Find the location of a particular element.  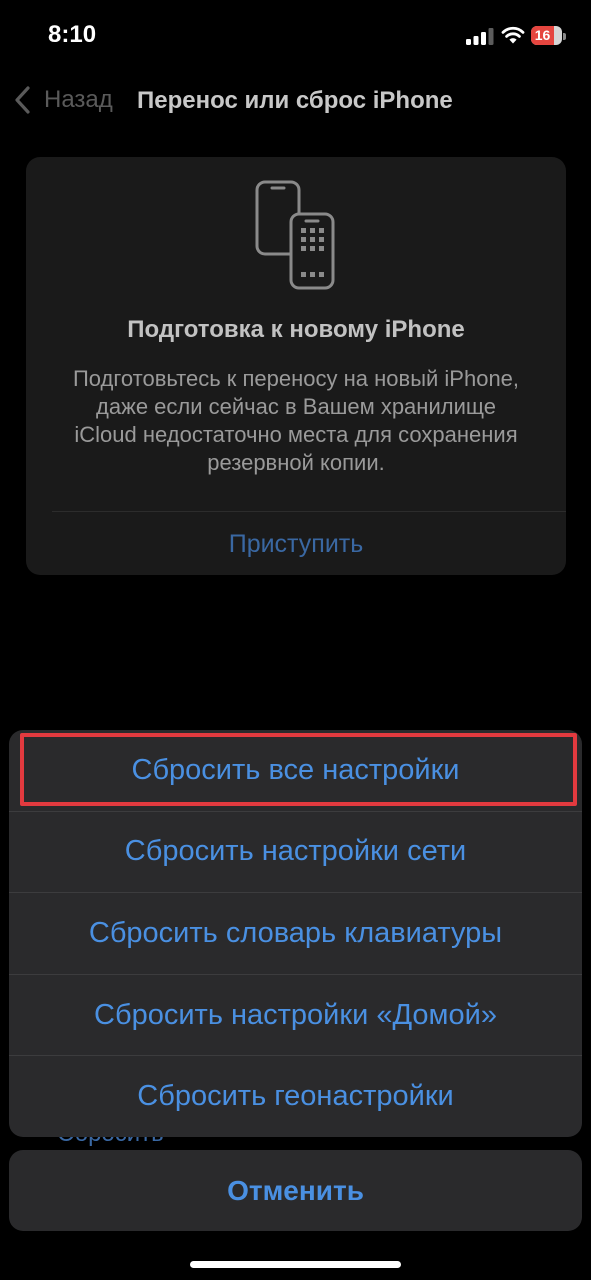

get-started-link: Приступить is located at coordinates (296, 544).